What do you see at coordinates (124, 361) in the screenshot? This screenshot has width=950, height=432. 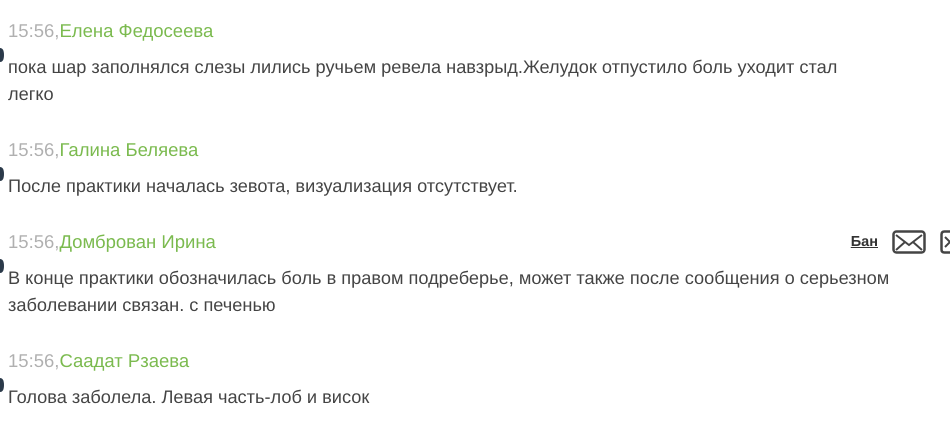 I see `author-name: Саадат Рзаева` at bounding box center [124, 361].